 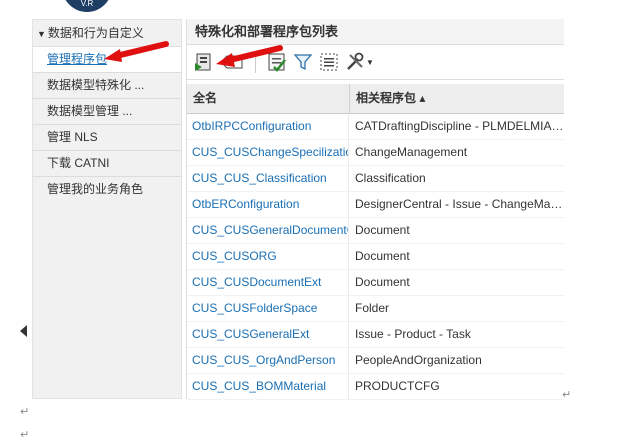 What do you see at coordinates (411, 152) in the screenshot?
I see `row-package: ChangeManagement` at bounding box center [411, 152].